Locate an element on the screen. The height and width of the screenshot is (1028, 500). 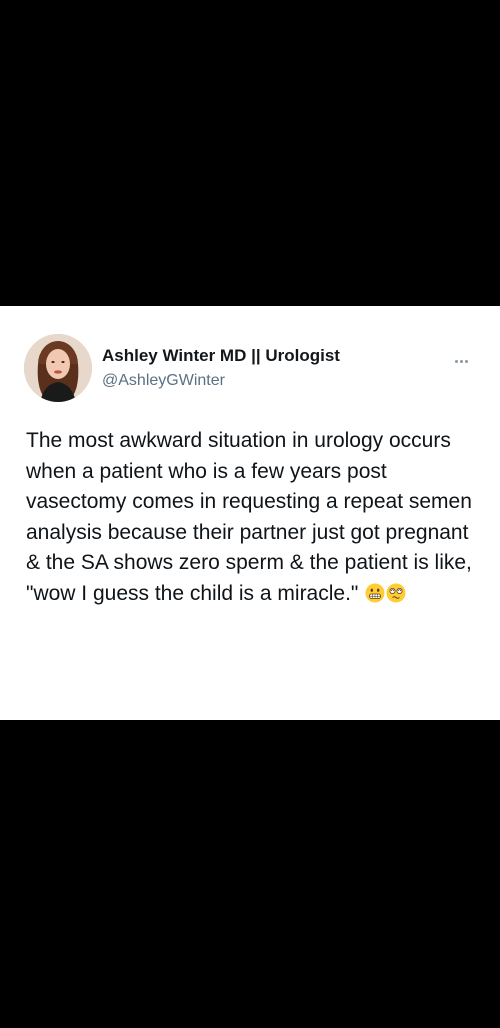
avatar is located at coordinates (58, 368).